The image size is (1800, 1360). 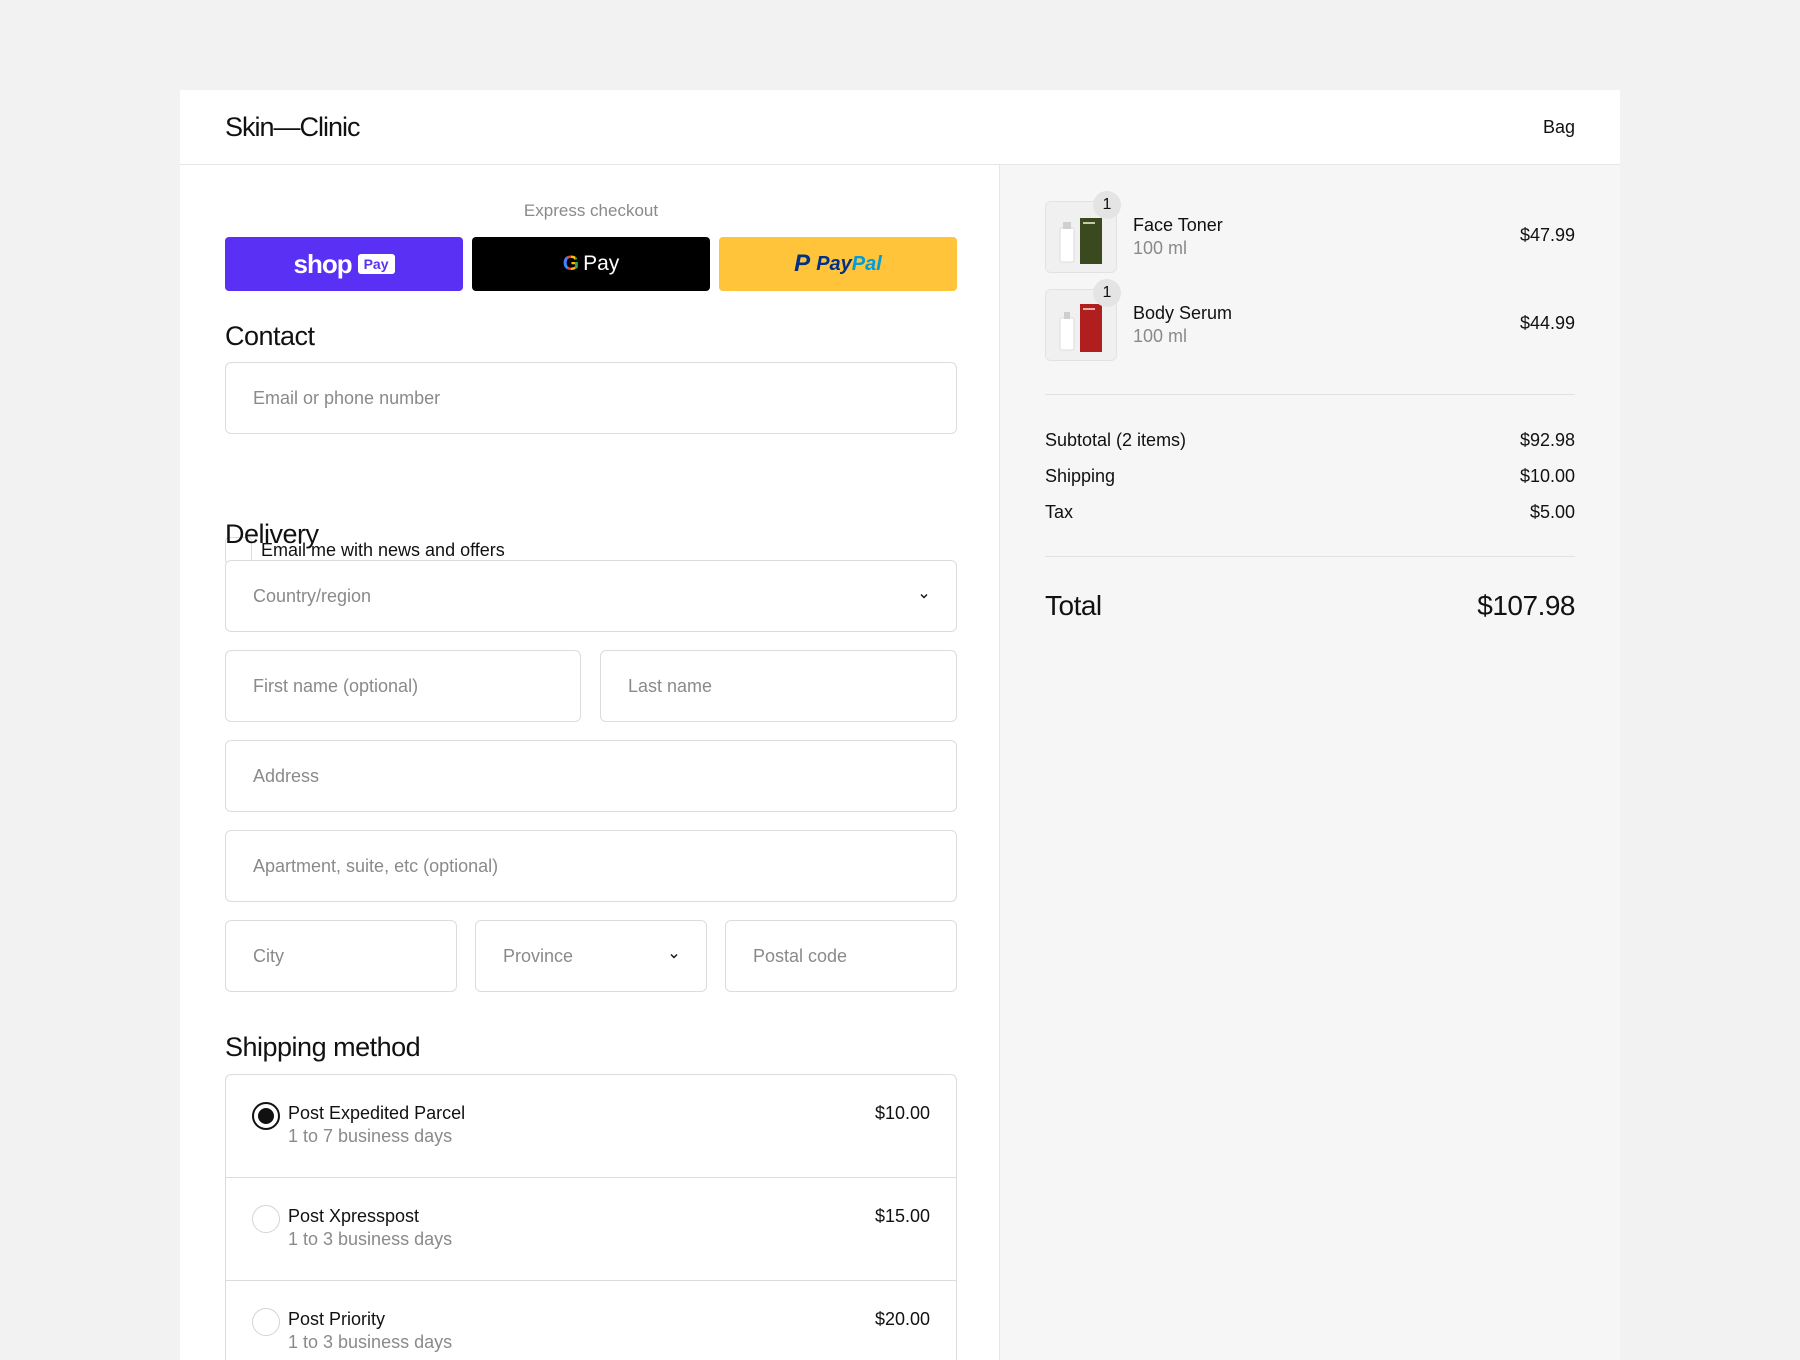 I want to click on item-name: Face Toner, so click(x=1178, y=225).